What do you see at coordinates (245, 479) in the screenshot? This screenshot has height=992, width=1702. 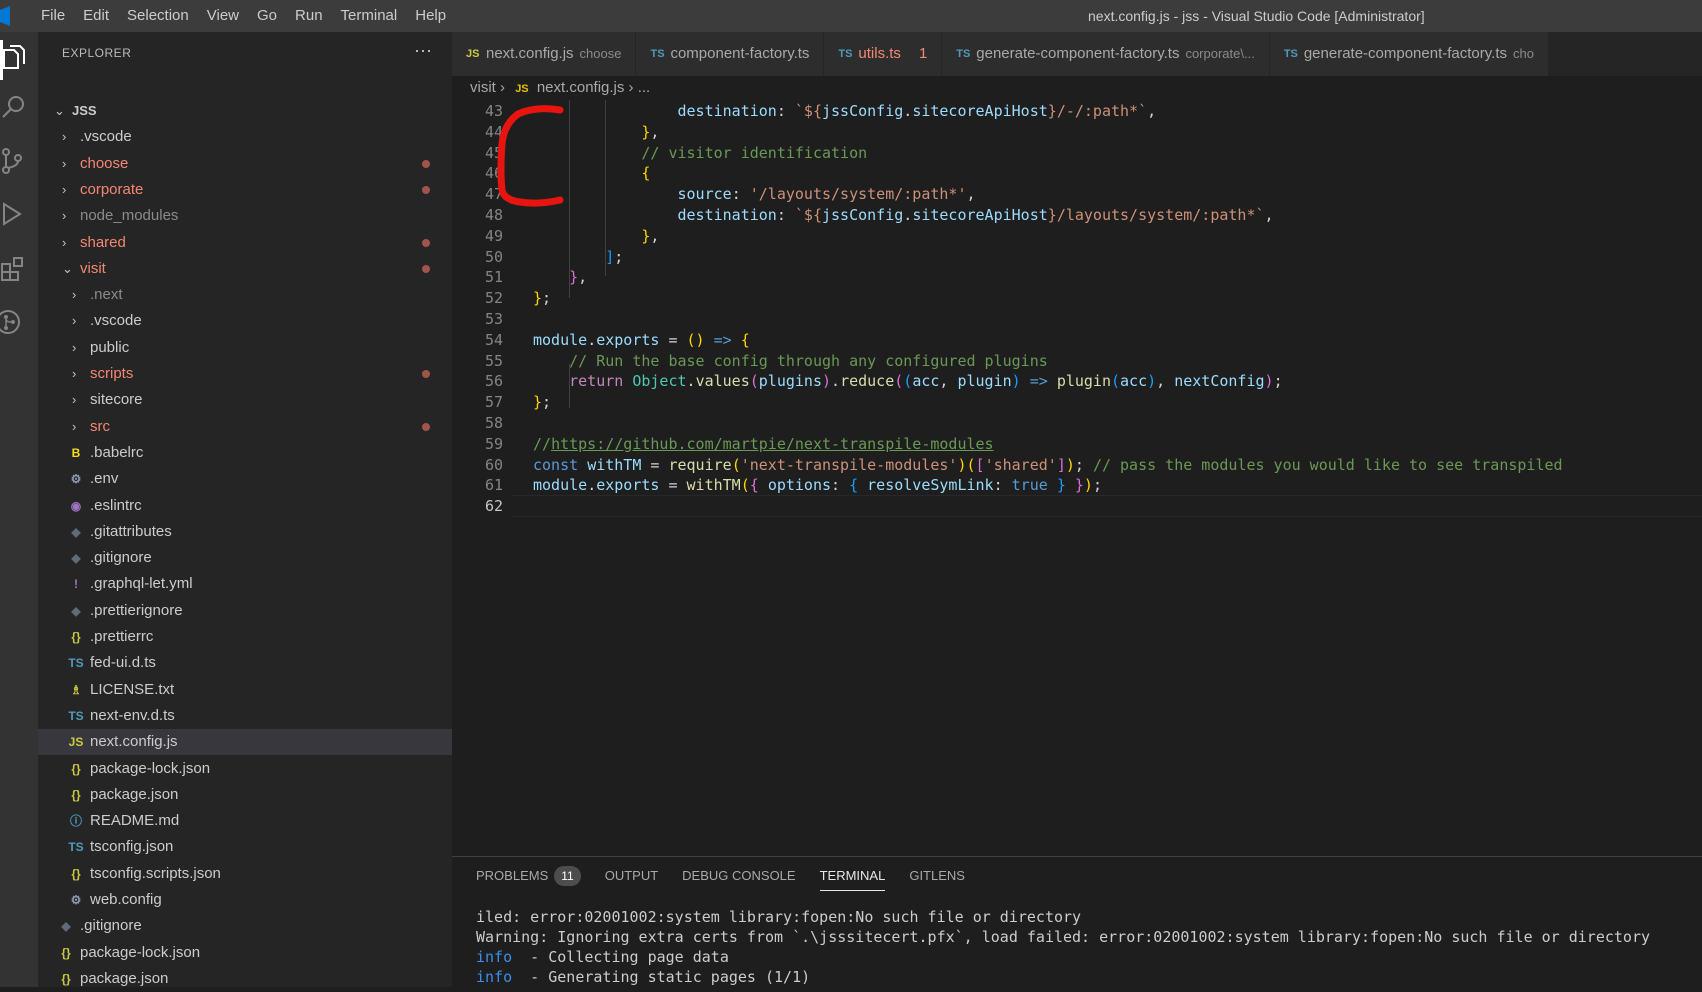 I see `tree-item: ⚙ .env` at bounding box center [245, 479].